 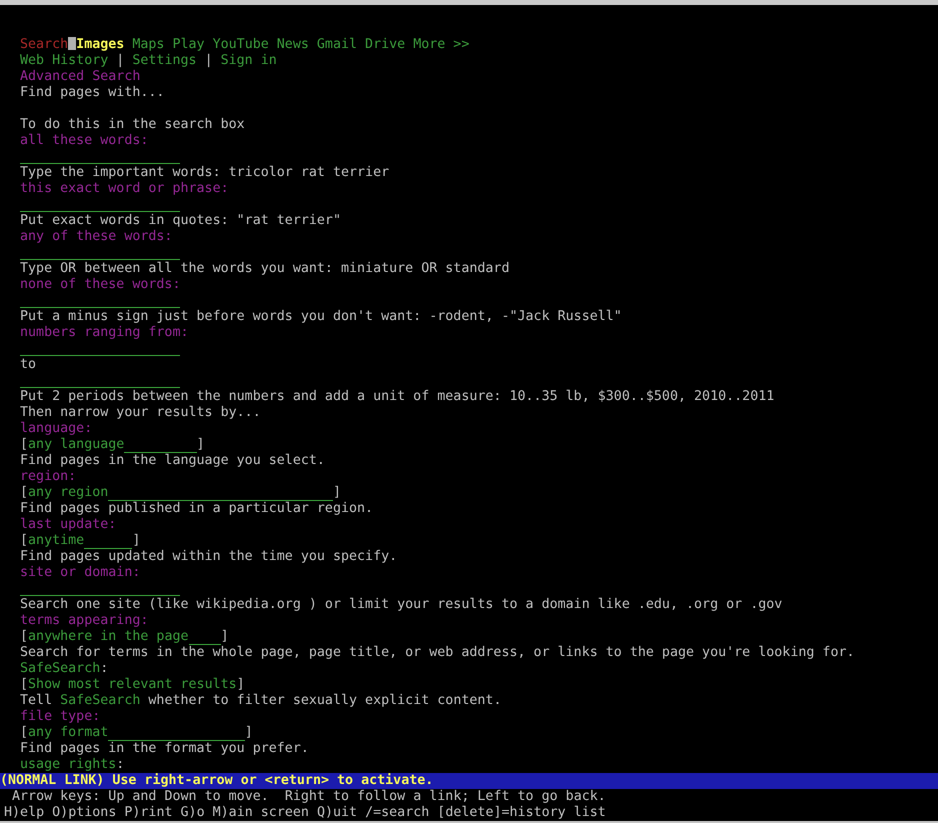 What do you see at coordinates (309, 796) in the screenshot?
I see `key-help-text: Arrow keys: Up and Down to move. Right to follow a link; Left to go back.` at bounding box center [309, 796].